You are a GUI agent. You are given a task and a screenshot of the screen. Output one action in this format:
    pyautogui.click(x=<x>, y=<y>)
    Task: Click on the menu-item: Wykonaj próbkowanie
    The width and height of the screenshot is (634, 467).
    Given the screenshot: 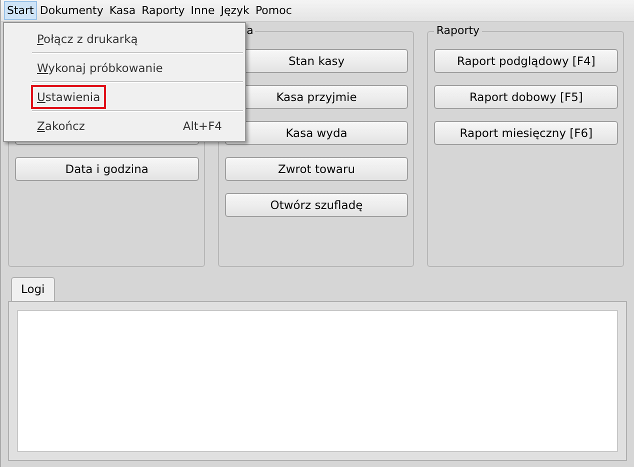 What is the action you would take?
    pyautogui.click(x=100, y=68)
    